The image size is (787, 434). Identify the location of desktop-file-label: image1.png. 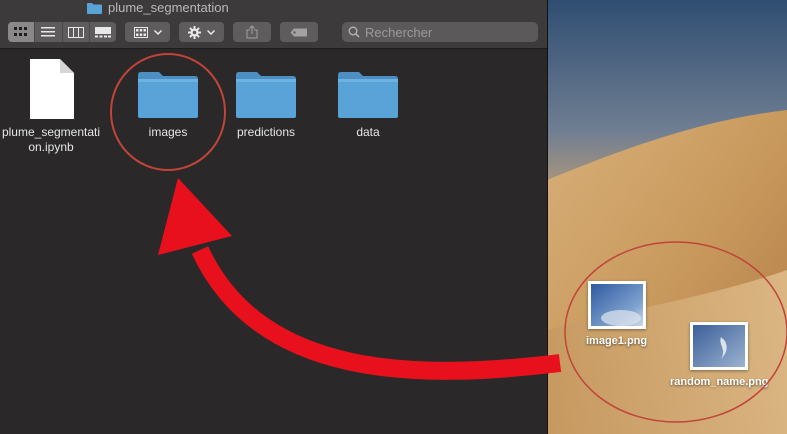
(617, 341).